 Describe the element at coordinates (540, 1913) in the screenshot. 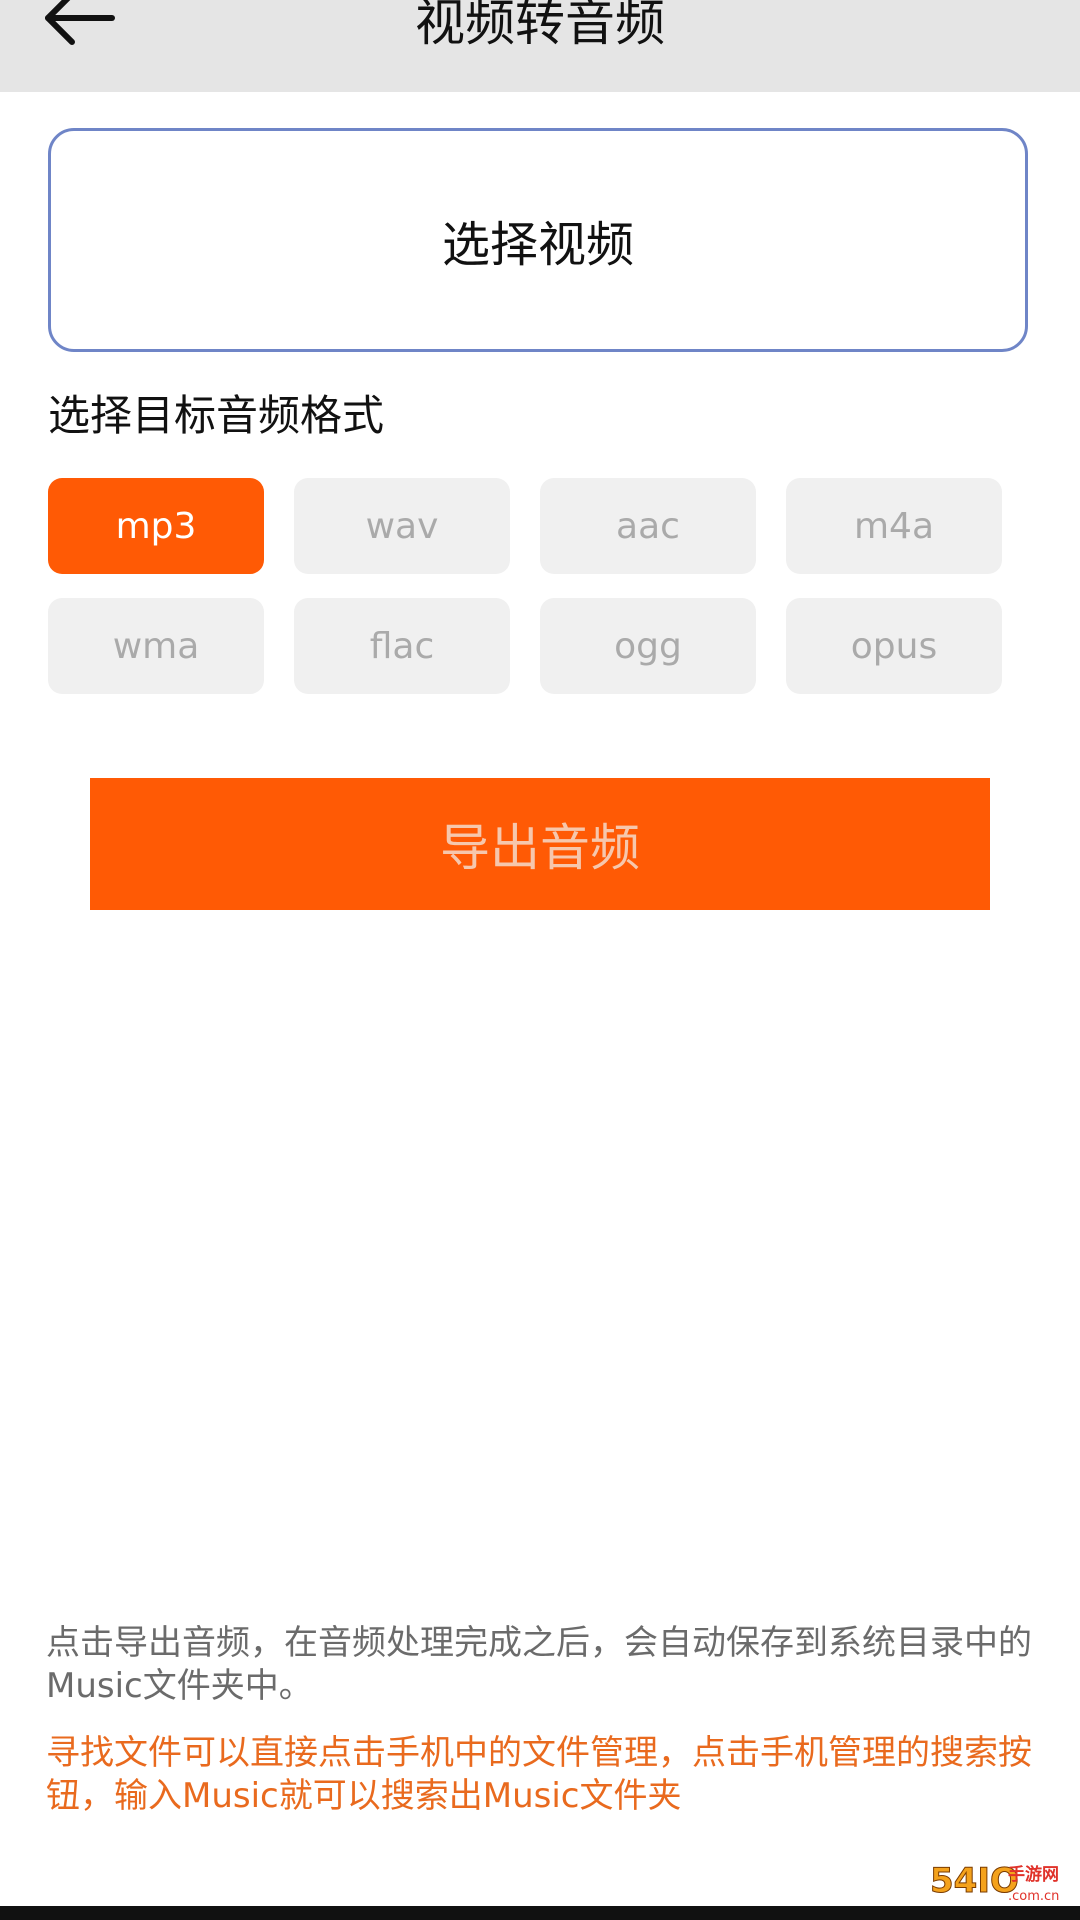

I see `system-nav-bar` at that location.